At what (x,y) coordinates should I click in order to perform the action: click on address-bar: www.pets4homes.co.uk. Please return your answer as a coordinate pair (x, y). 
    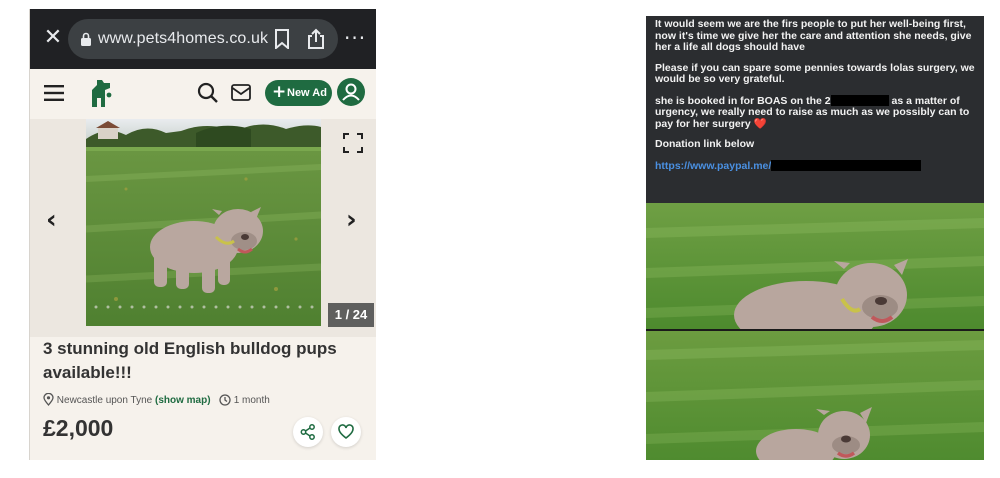
    Looking at the image, I should click on (203, 39).